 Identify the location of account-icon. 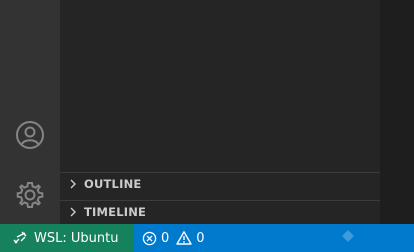
(30, 135).